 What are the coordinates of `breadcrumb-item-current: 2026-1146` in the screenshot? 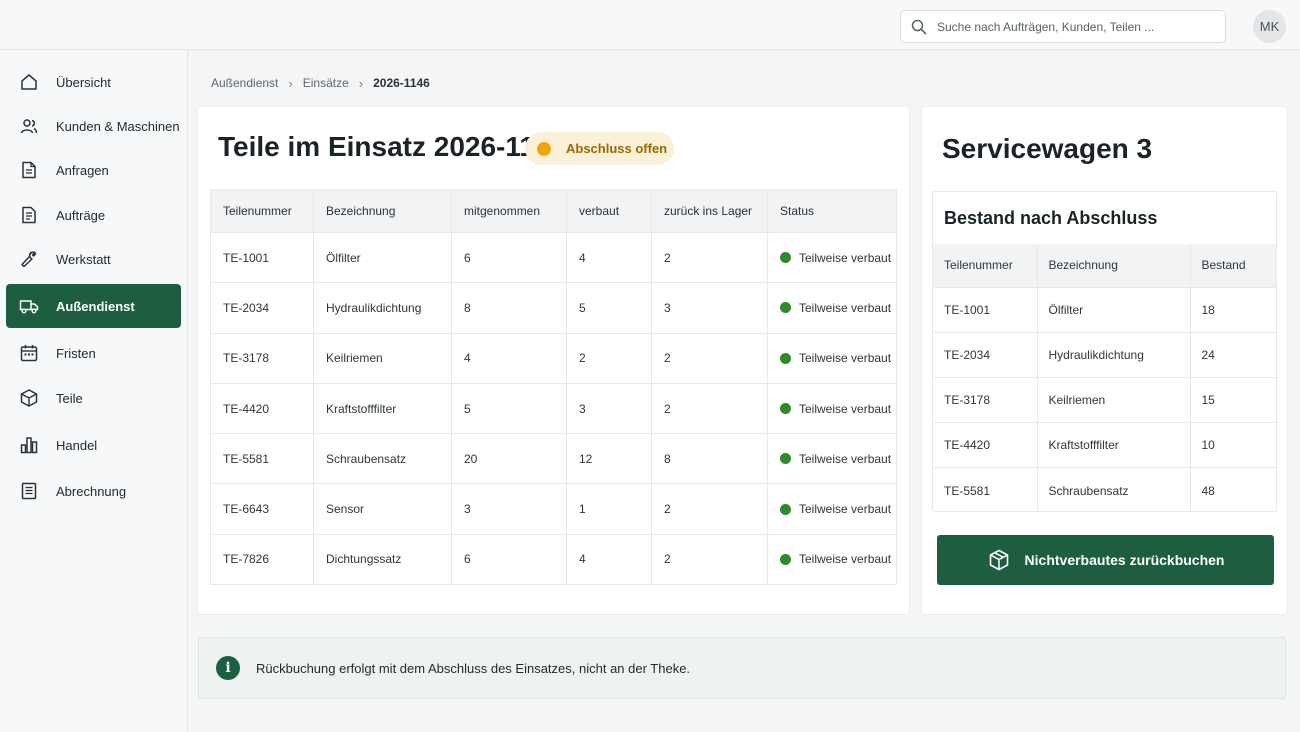 It's located at (401, 83).